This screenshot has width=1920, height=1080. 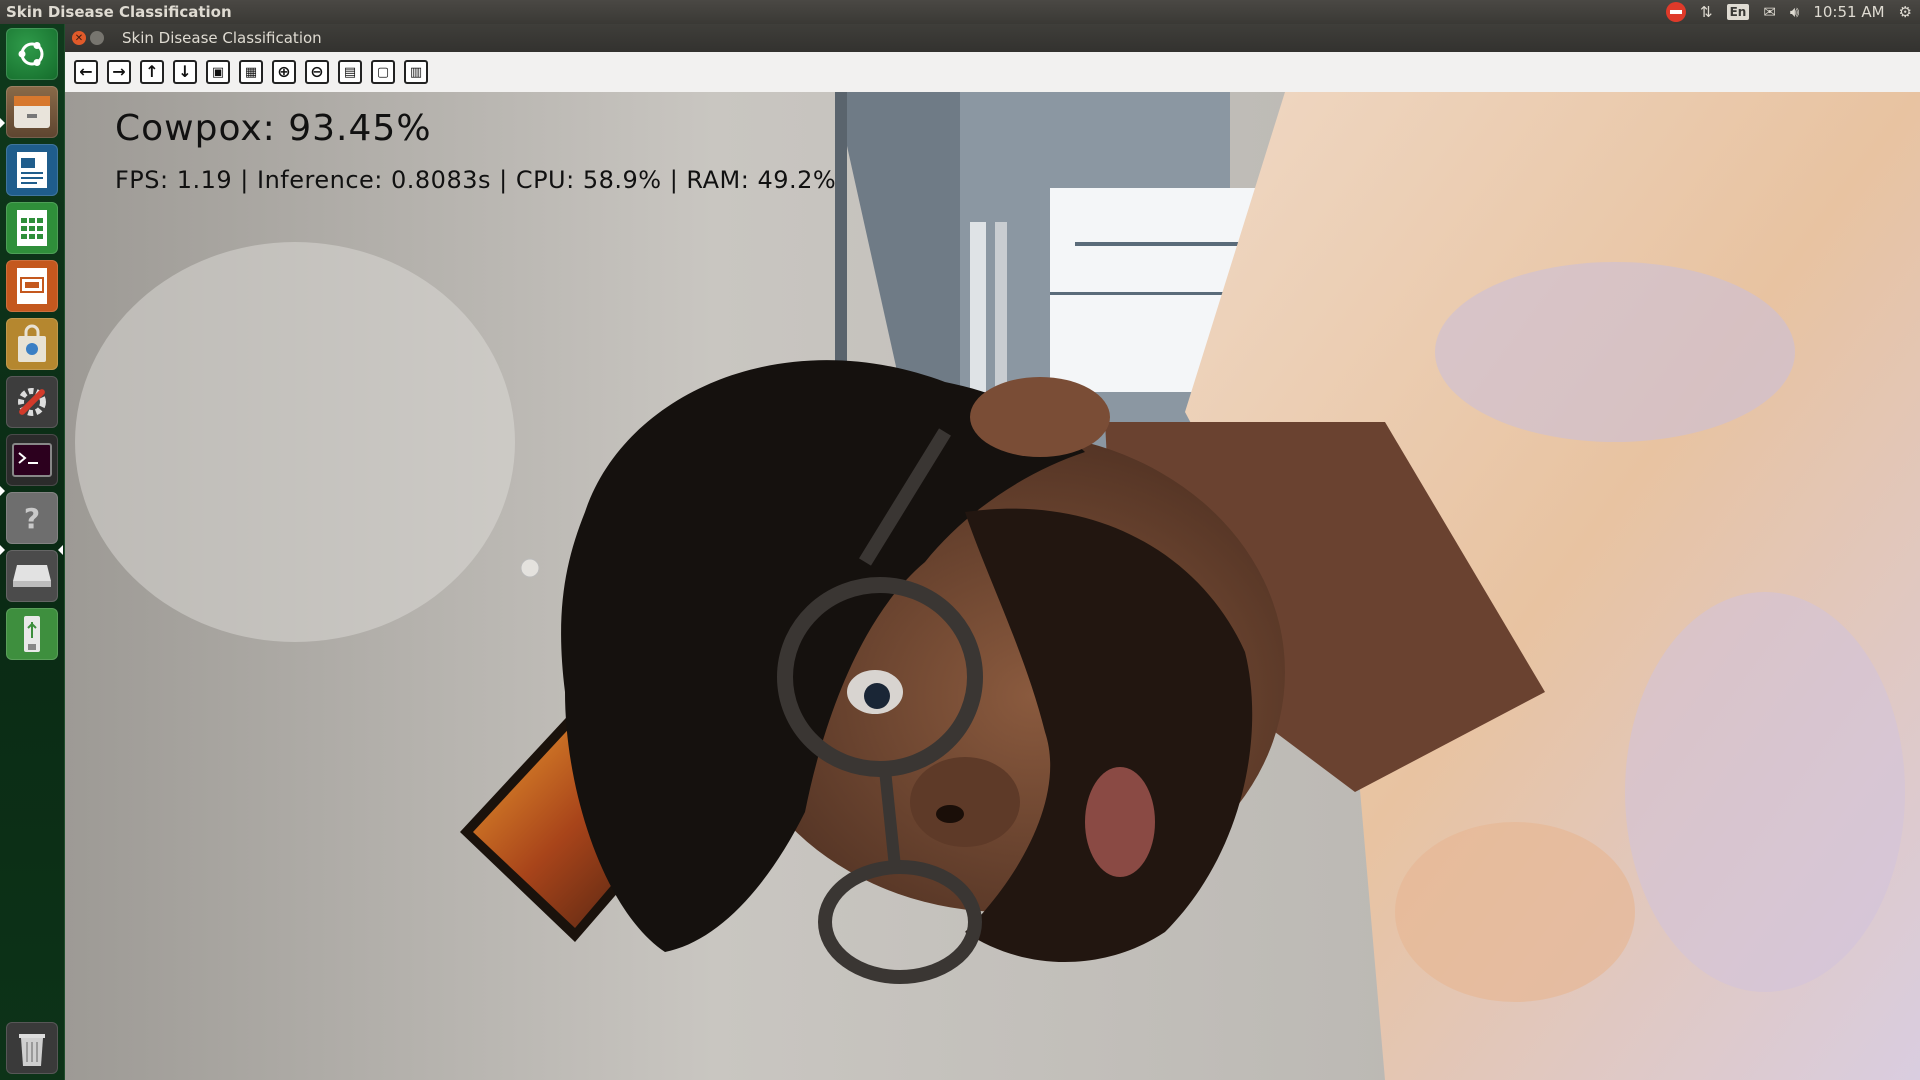 I want to click on hard-drive-icon, so click(x=32, y=576).